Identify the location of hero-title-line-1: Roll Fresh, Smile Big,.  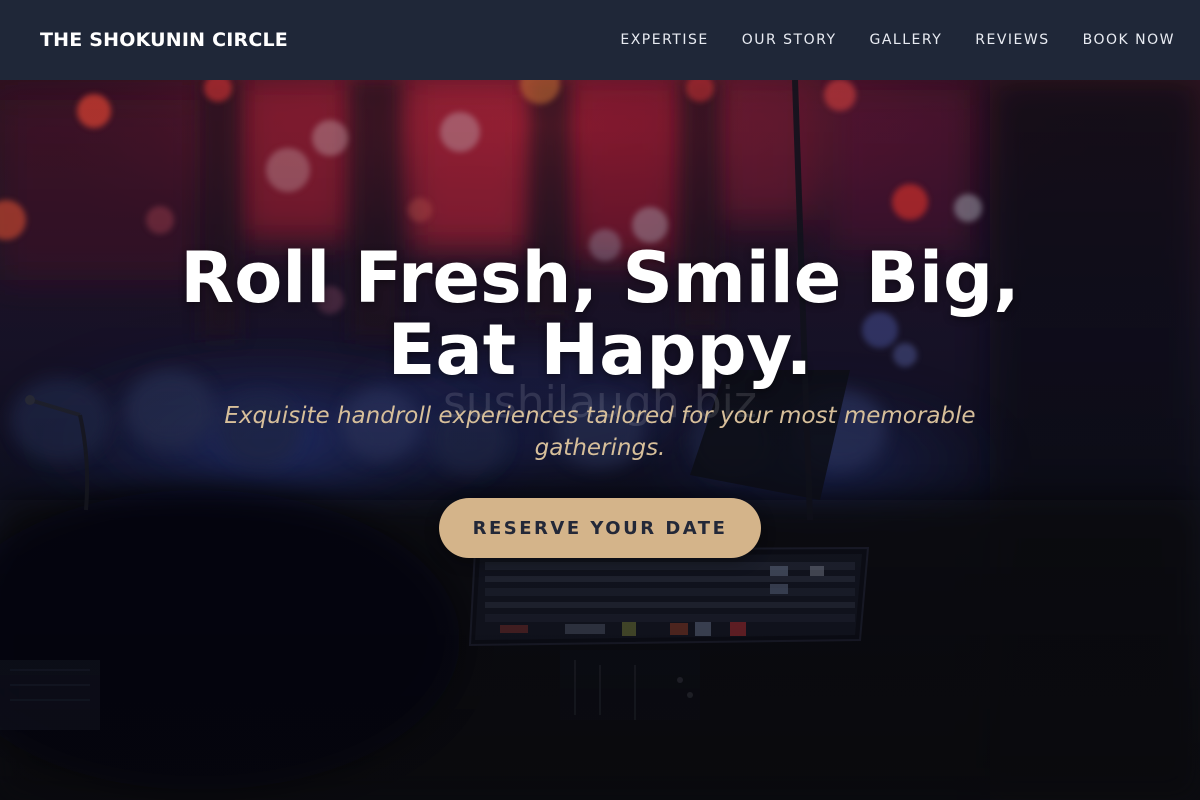
(600, 278).